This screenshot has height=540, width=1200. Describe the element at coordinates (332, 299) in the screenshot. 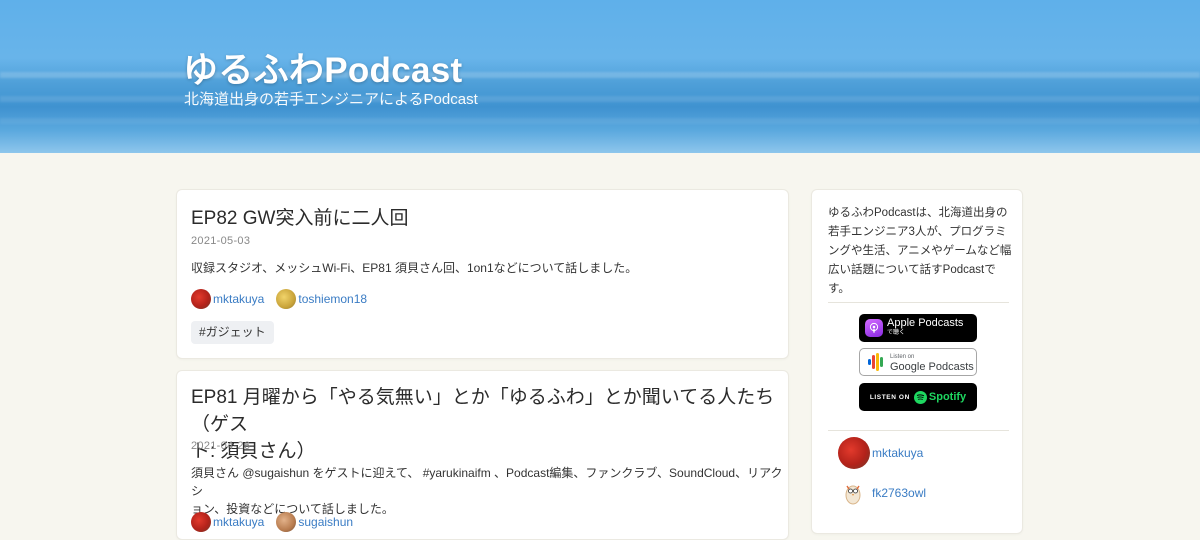

I see `person-name: toshiemon18` at that location.